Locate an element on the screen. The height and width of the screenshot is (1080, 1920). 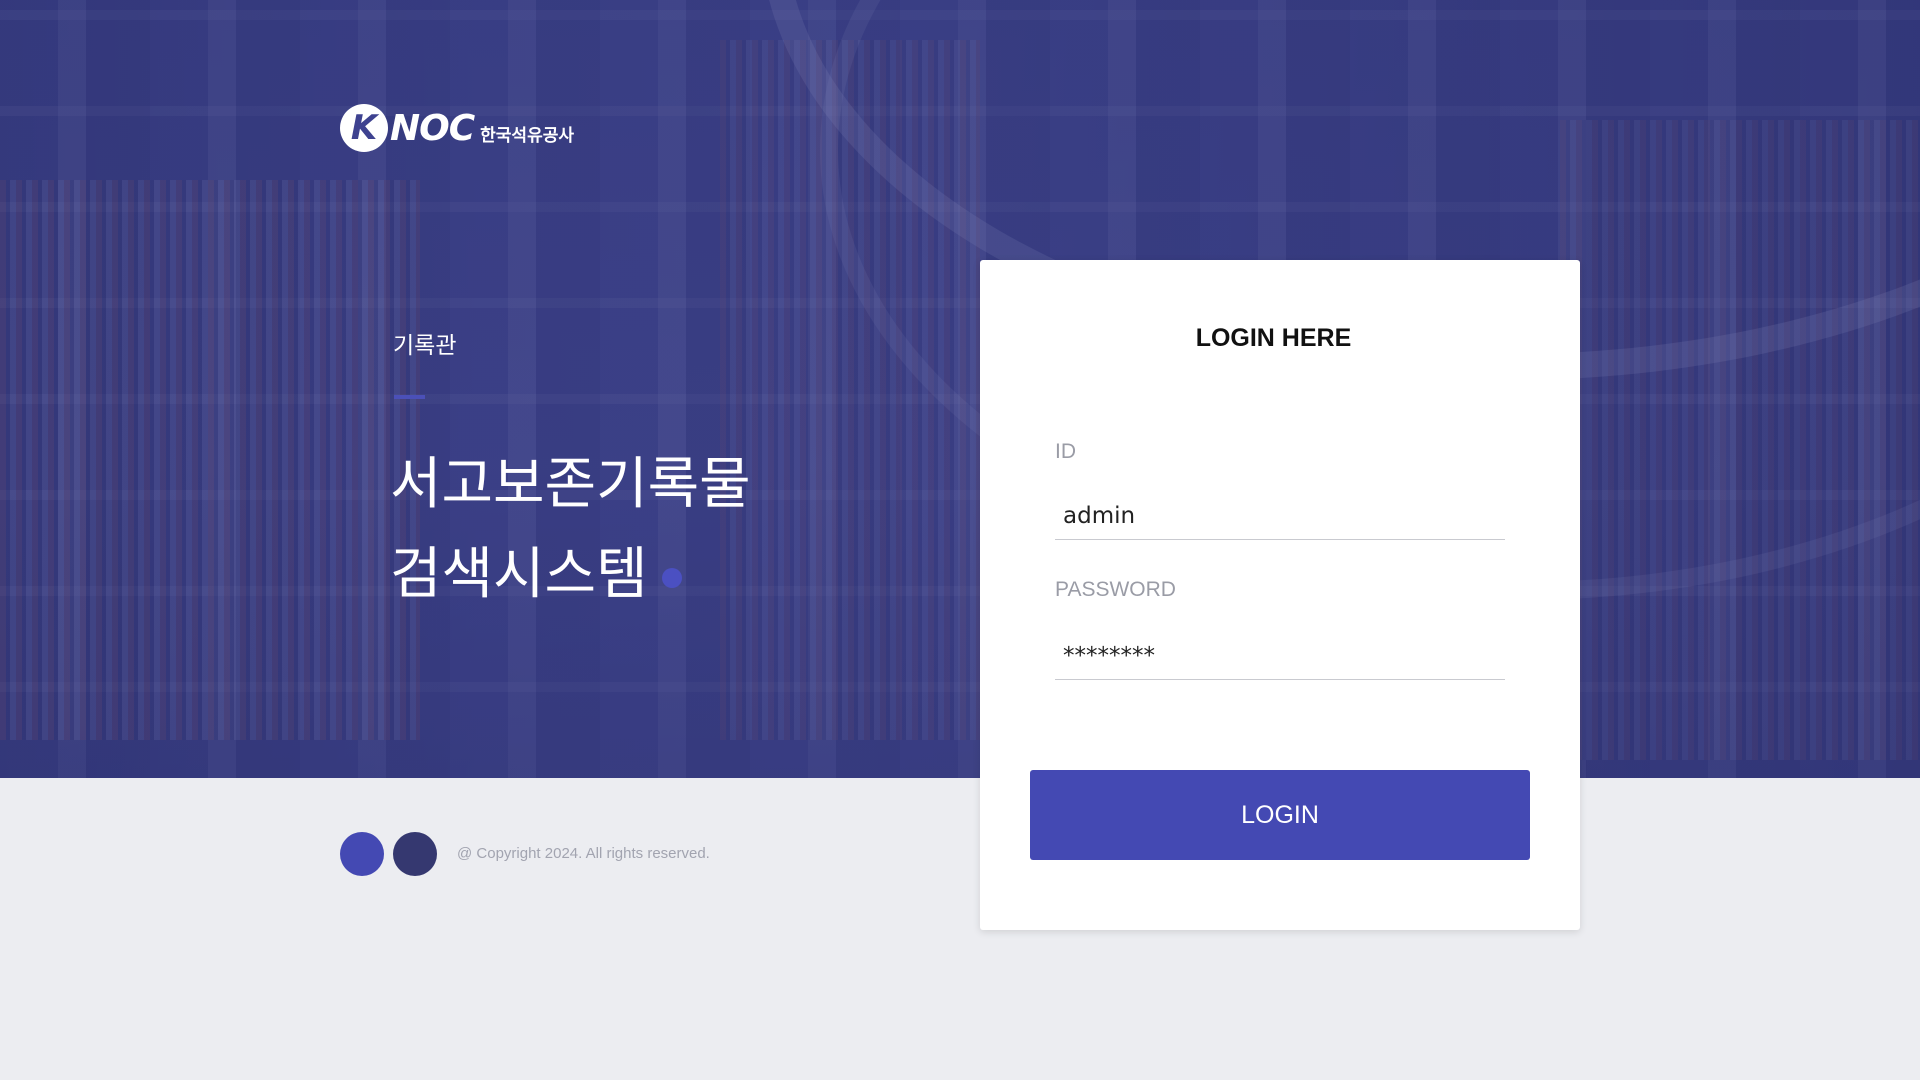
id-input is located at coordinates (1280, 516).